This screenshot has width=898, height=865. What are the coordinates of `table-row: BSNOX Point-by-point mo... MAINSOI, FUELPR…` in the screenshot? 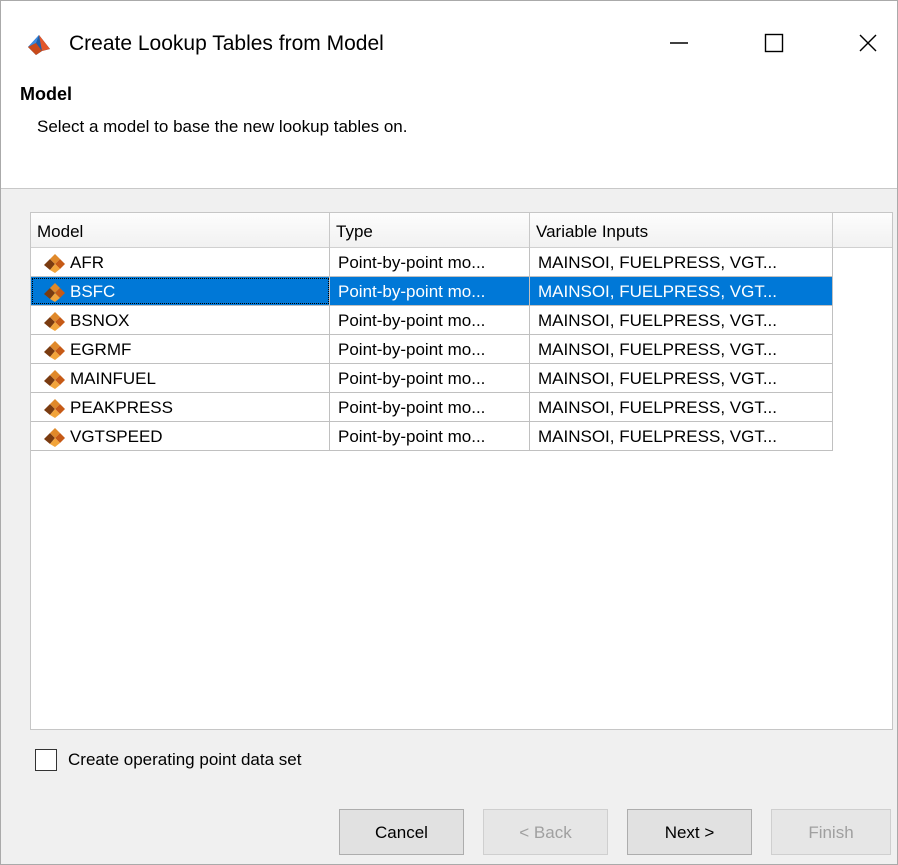 It's located at (432, 320).